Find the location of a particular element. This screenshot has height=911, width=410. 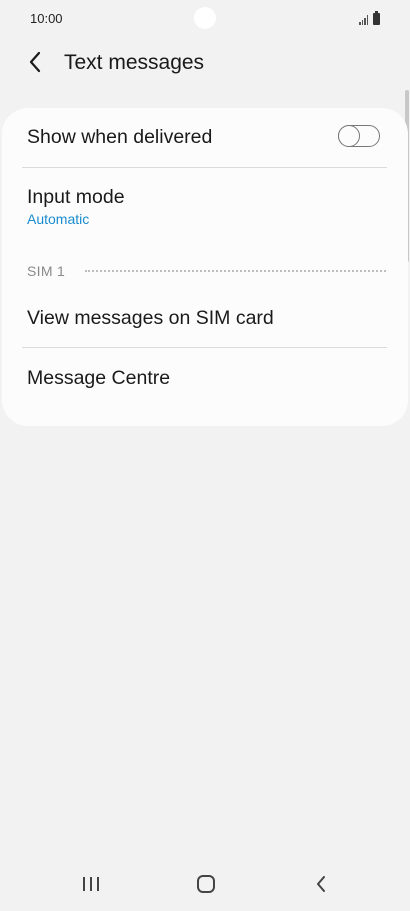

chevron-left-icon is located at coordinates (35, 62).